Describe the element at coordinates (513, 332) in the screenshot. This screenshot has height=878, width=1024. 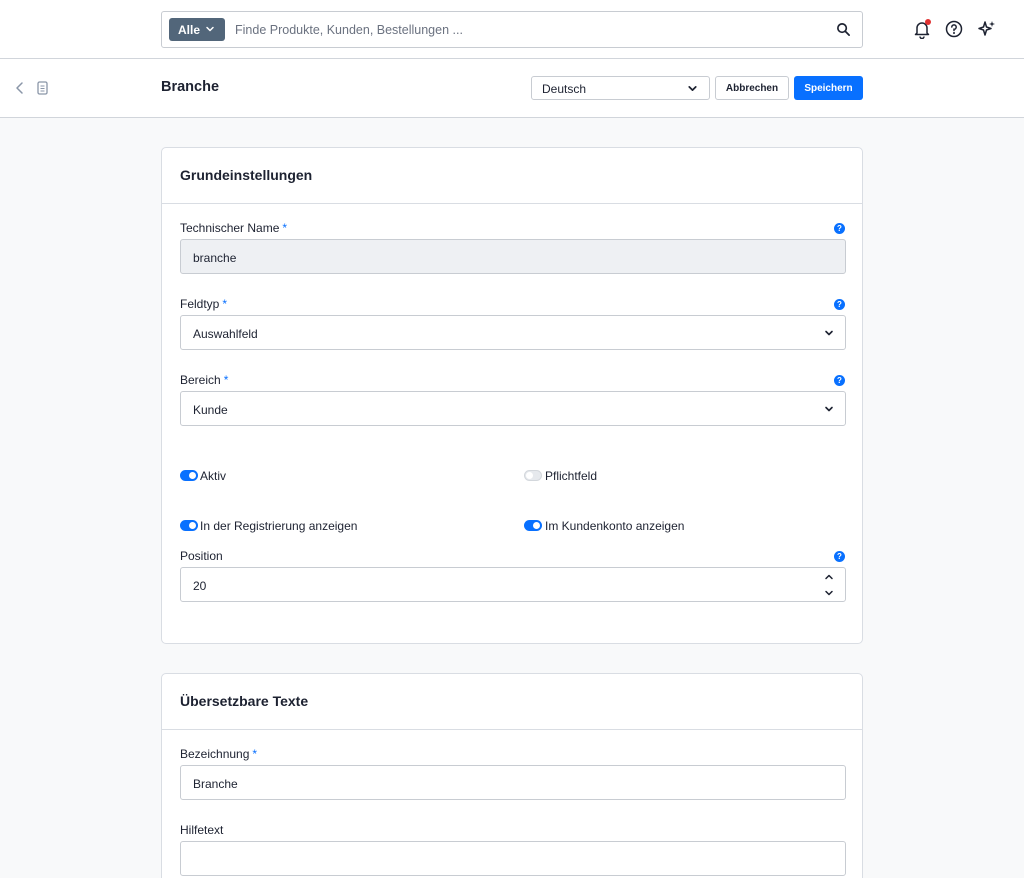
I see `field-type-select: Auswahlfeld` at that location.